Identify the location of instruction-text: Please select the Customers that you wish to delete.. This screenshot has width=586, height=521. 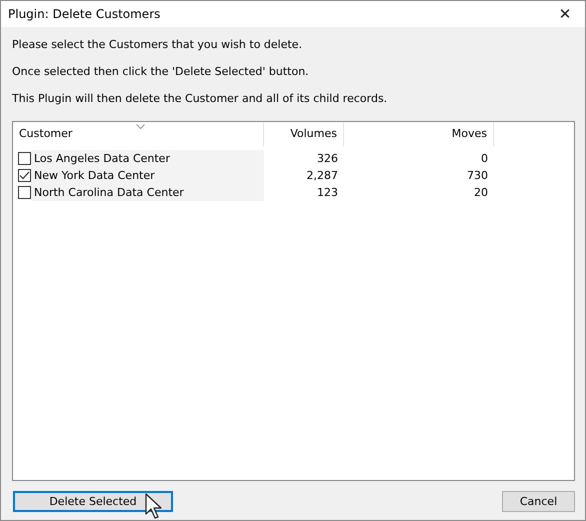
(158, 45).